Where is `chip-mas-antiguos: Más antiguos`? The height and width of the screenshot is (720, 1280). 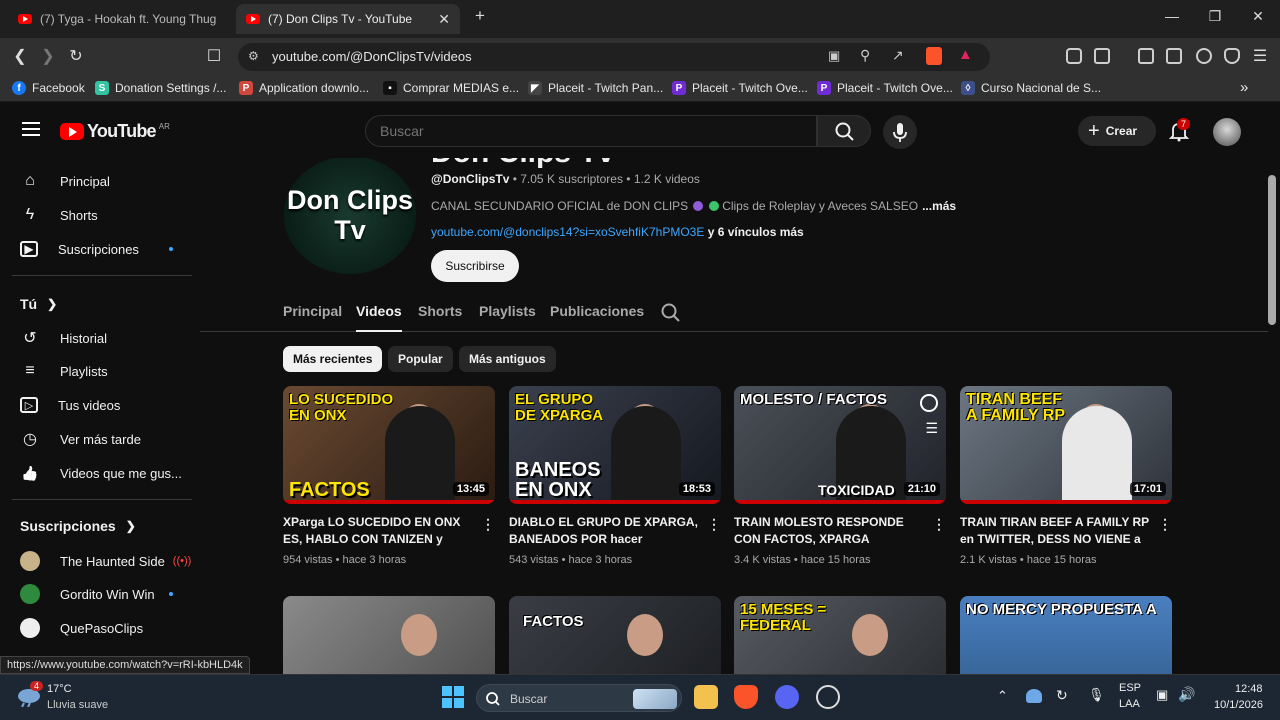 chip-mas-antiguos: Más antiguos is located at coordinates (507, 359).